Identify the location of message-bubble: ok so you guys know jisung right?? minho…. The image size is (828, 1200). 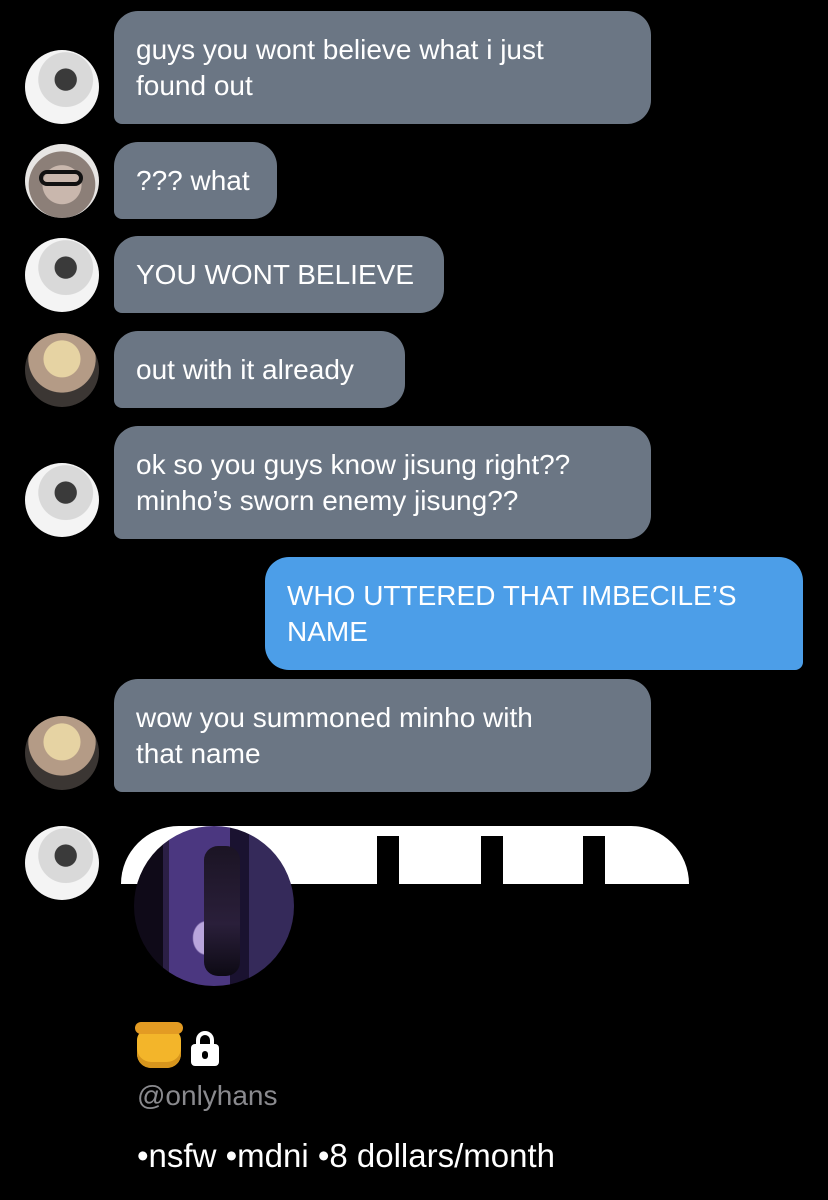
(382, 482).